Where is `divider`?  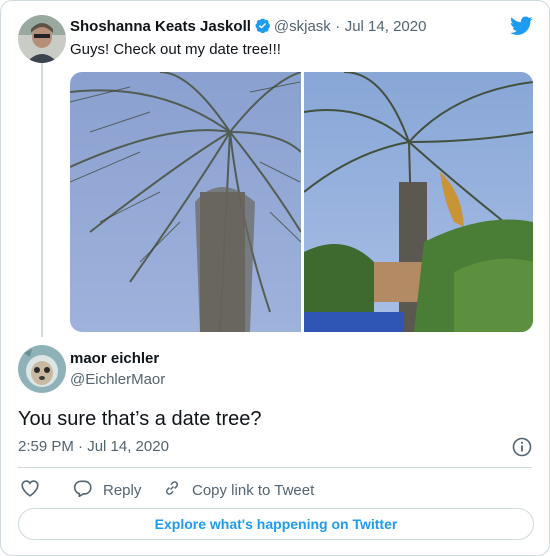 divider is located at coordinates (275, 467).